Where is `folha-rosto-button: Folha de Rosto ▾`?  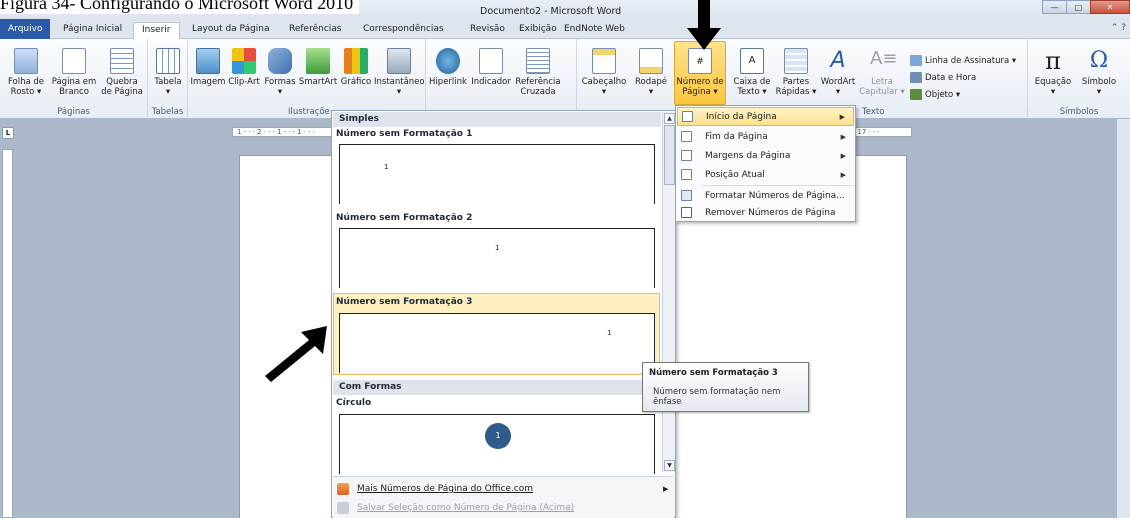
folha-rosto-button: Folha de Rosto ▾ is located at coordinates (26, 69).